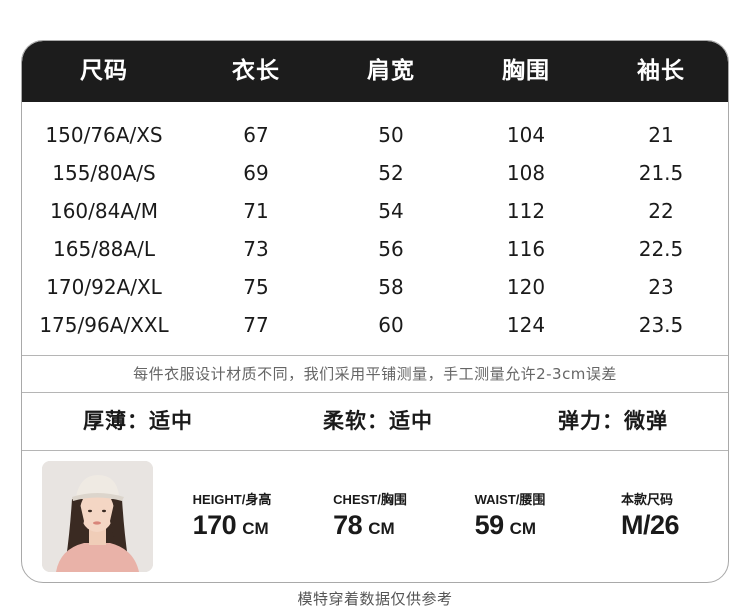  I want to click on cell-chest: 112, so click(526, 211).